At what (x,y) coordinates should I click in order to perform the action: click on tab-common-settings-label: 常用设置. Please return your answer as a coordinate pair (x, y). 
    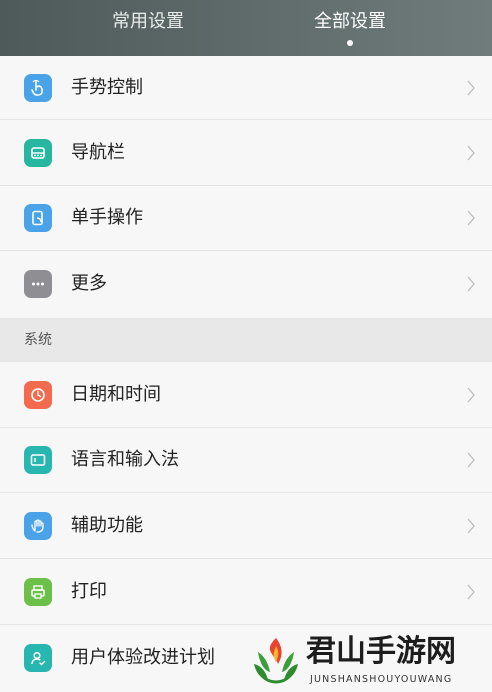
    Looking at the image, I should click on (148, 21).